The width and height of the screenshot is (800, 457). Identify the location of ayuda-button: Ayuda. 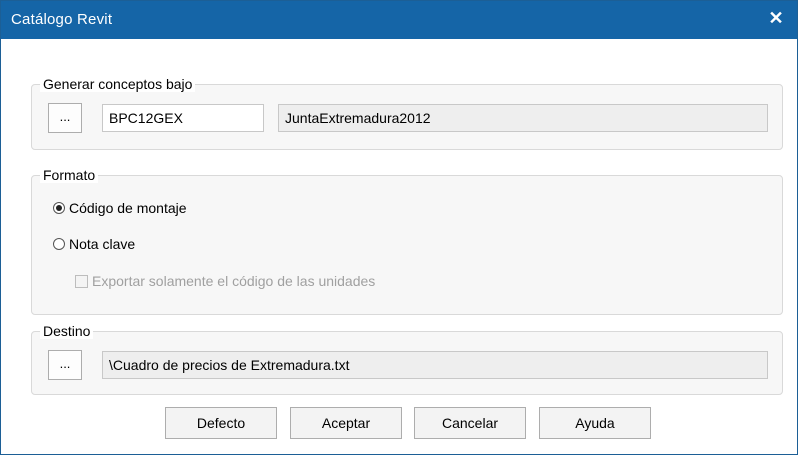
(595, 423).